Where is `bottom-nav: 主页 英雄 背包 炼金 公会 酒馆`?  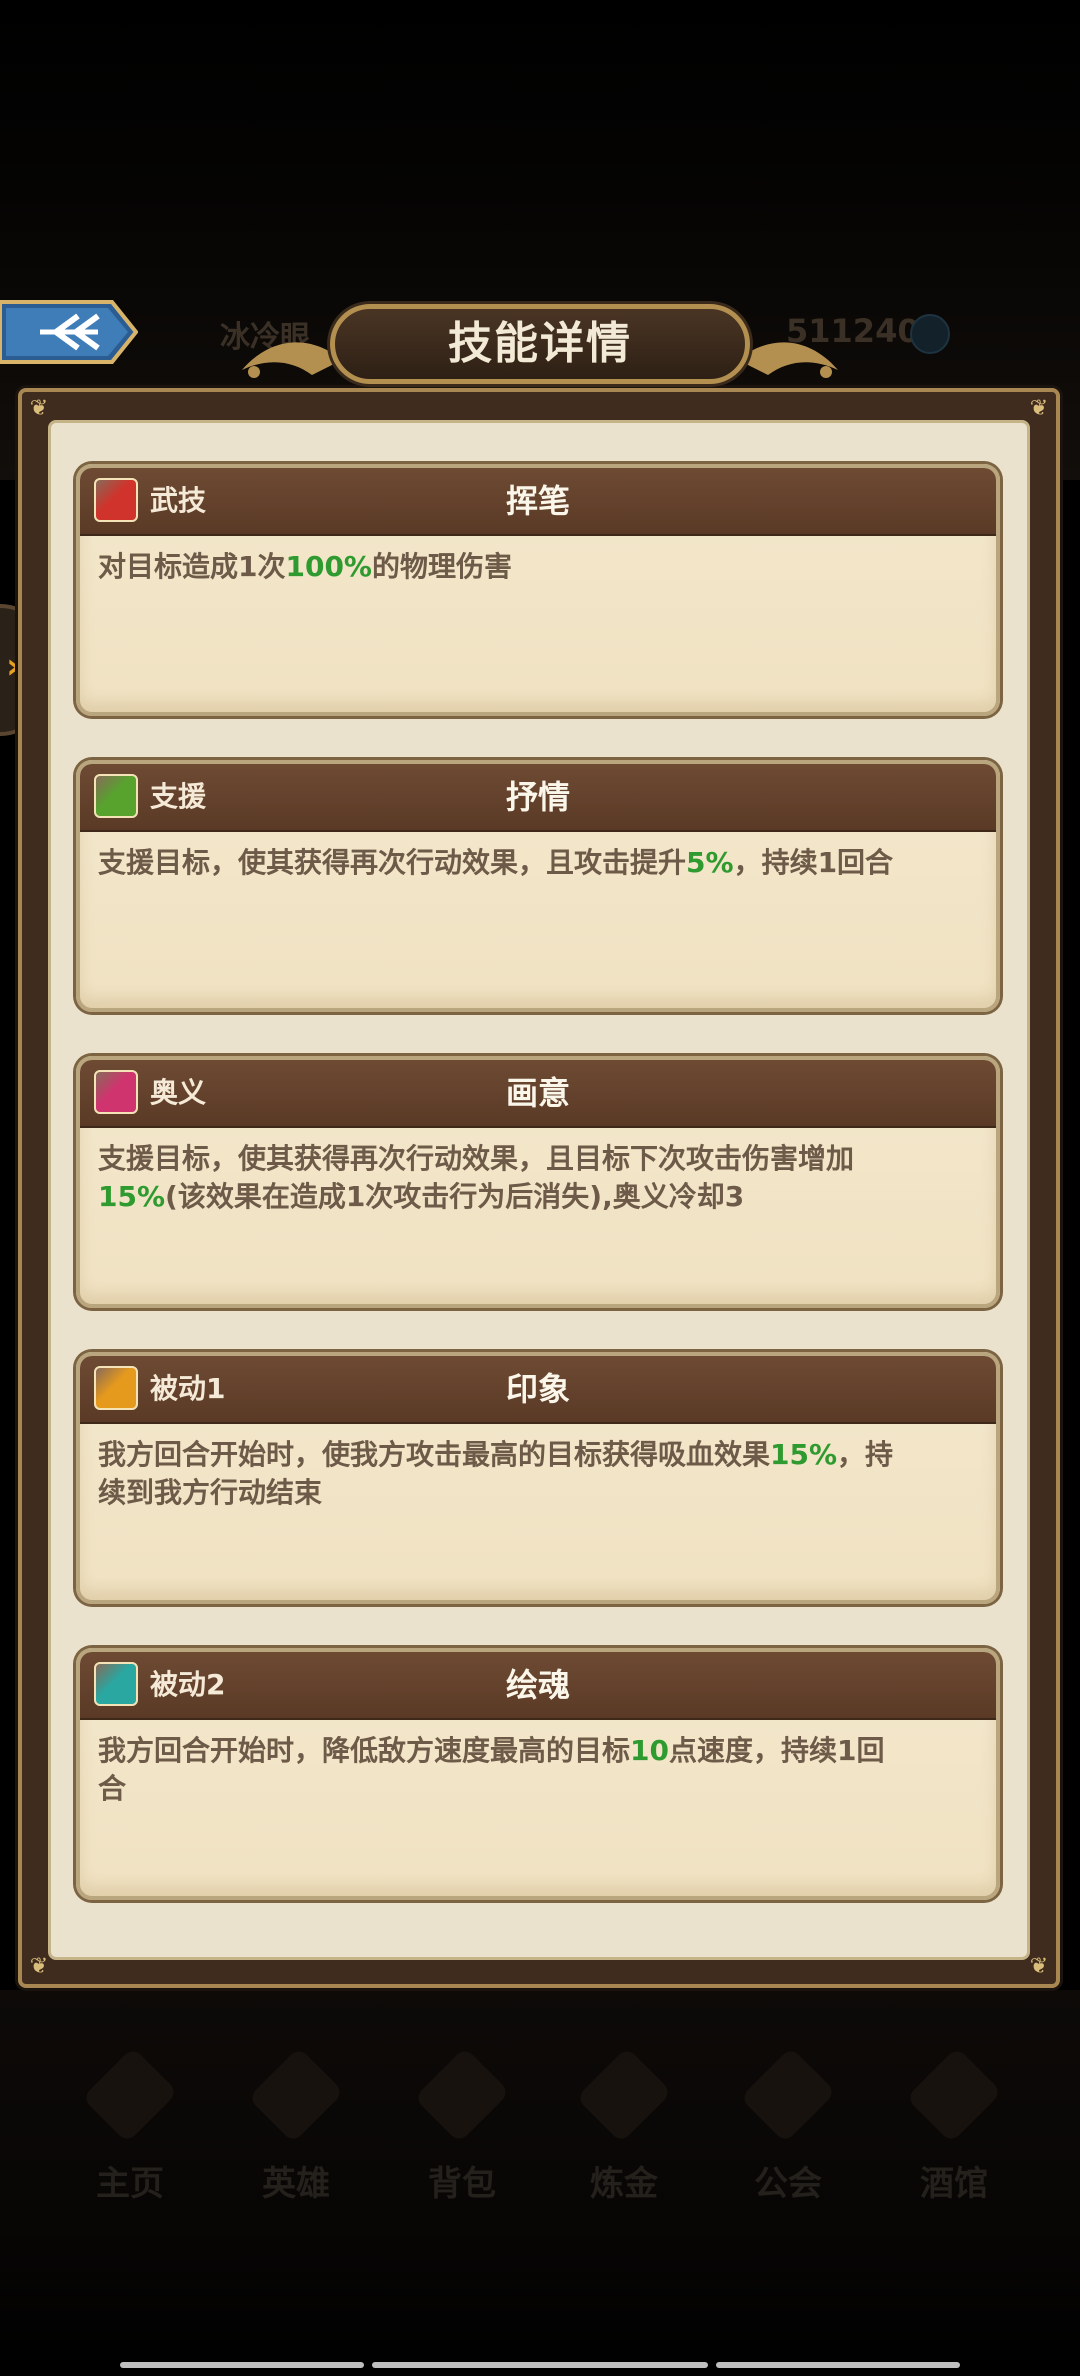
bottom-nav: 主页 英雄 背包 炼金 公会 酒馆 is located at coordinates (540, 2135).